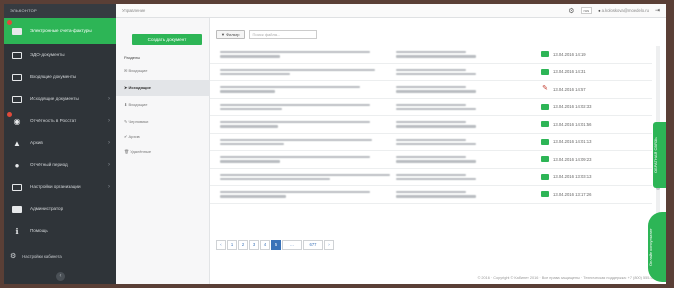 The height and width of the screenshot is (288, 674). I want to click on table-row: 13.04.2016 14:01:56, so click(431, 125).